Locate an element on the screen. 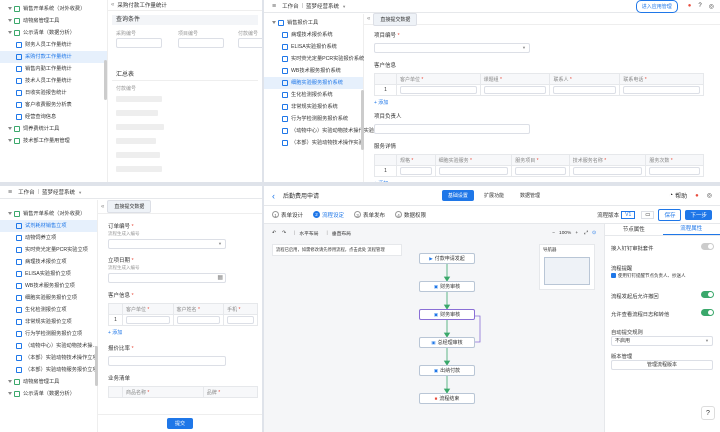  sidebar-item: 动物饲养立项 is located at coordinates (48, 238).